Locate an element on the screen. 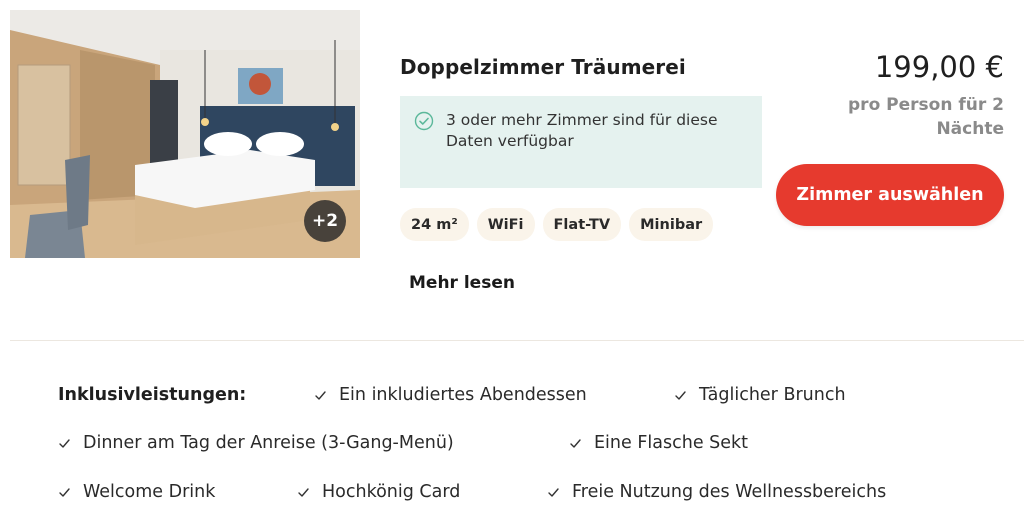  inclusion-label: Freie Nutzung des Wellnessbereichs is located at coordinates (729, 492).